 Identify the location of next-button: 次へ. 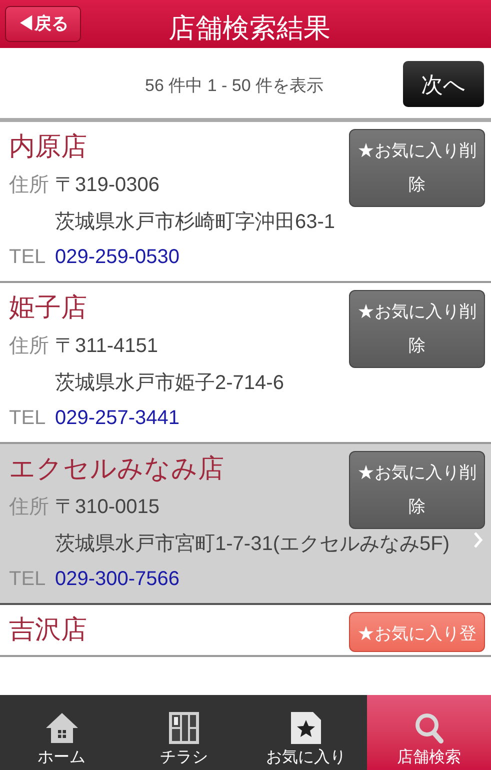
(443, 84).